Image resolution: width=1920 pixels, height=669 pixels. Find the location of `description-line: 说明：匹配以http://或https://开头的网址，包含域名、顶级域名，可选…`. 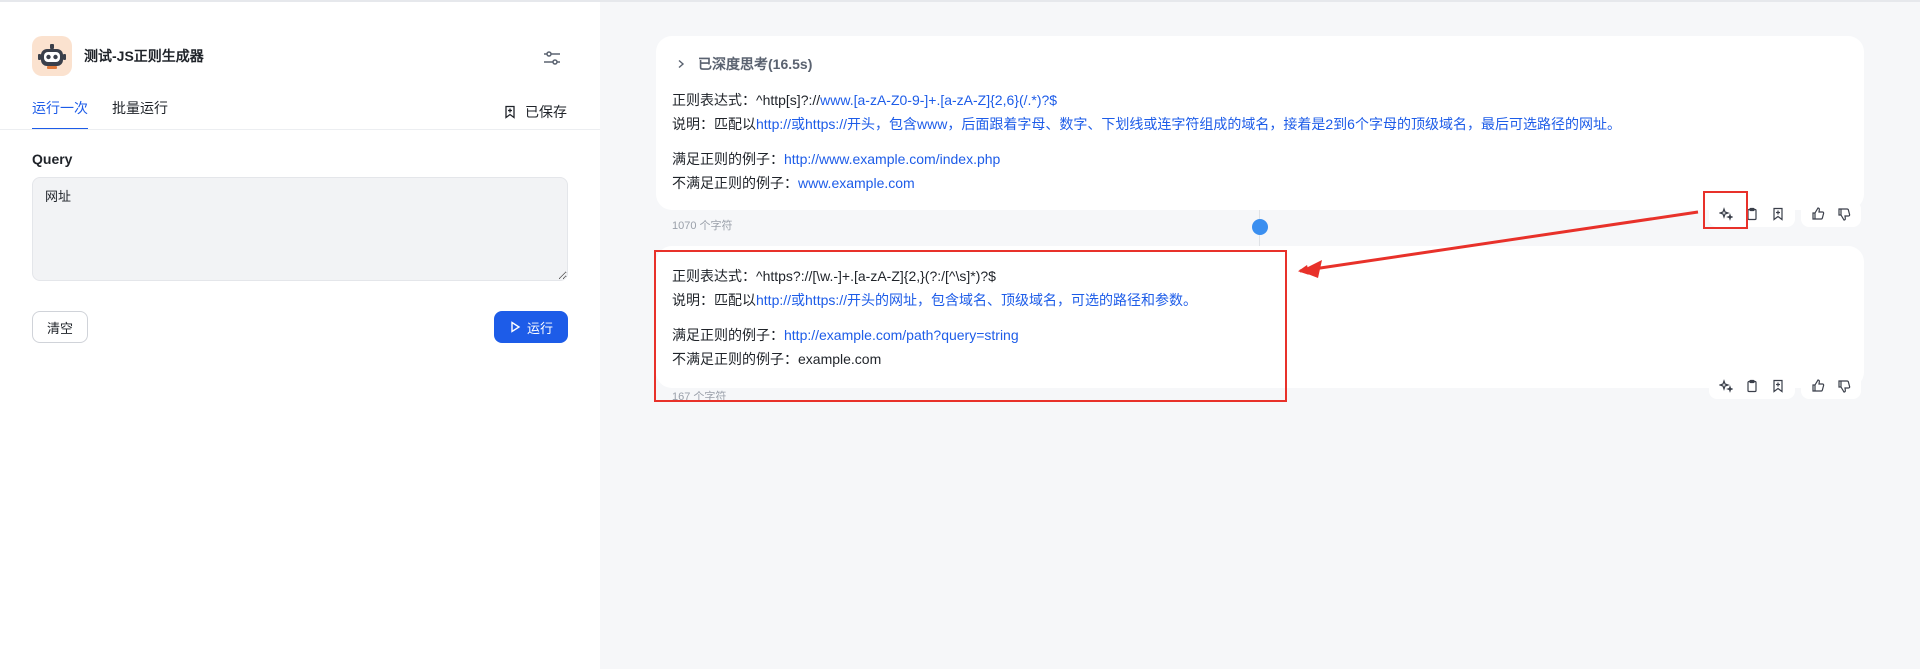

description-line: 说明：匹配以http://或https://开头的网址，包含域名、顶级域名，可选… is located at coordinates (934, 300).